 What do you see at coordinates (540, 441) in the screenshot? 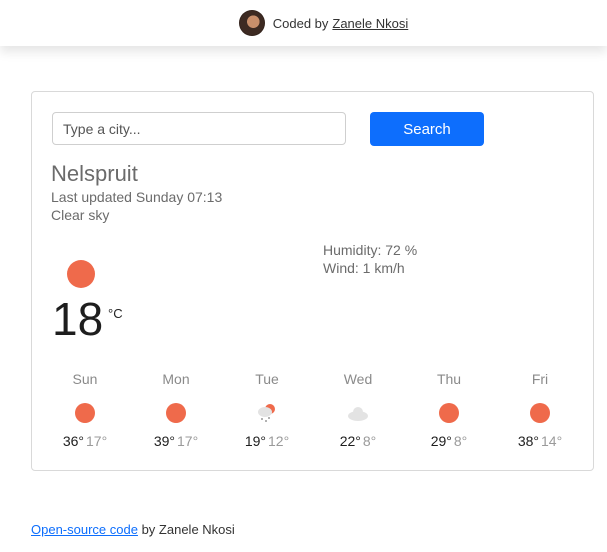
I see `forecast-temps: 38° 14°` at bounding box center [540, 441].